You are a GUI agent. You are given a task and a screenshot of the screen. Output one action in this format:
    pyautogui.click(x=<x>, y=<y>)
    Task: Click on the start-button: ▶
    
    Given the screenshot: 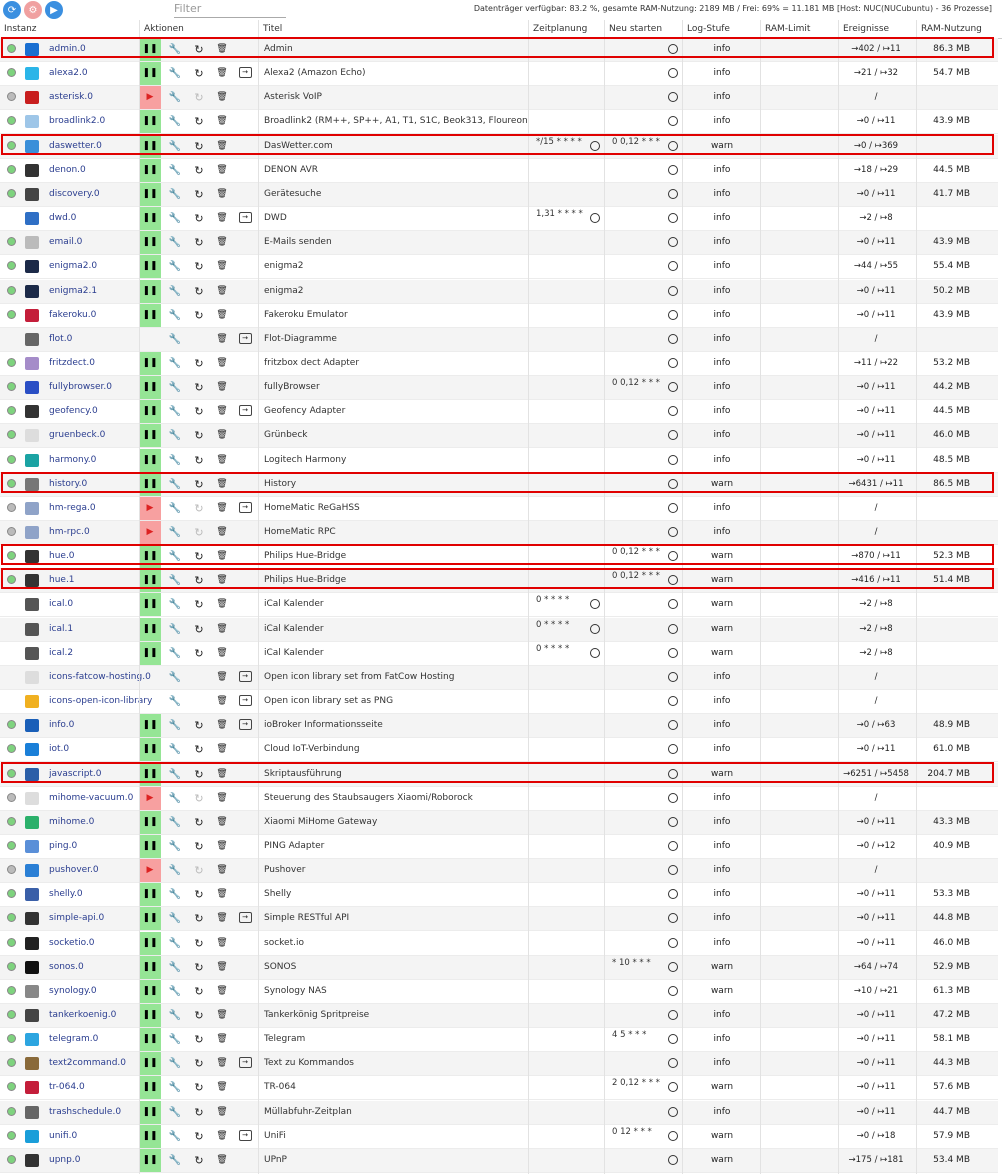 What is the action you would take?
    pyautogui.click(x=150, y=508)
    